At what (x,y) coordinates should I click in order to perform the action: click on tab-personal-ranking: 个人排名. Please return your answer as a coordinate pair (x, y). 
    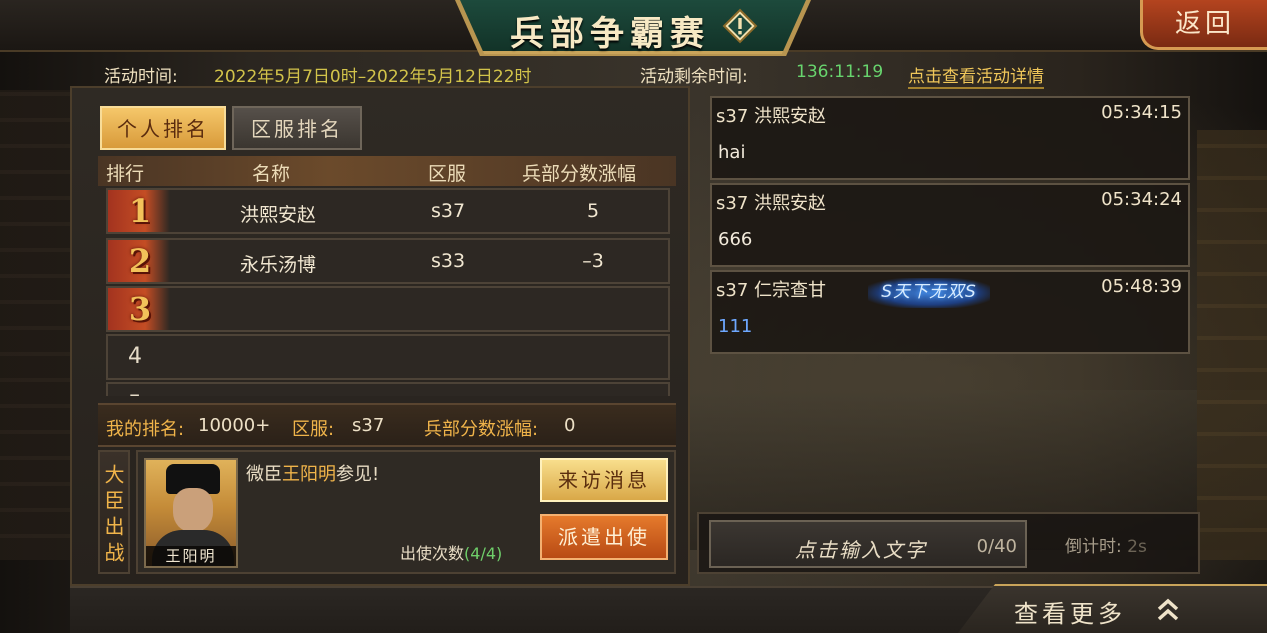
    Looking at the image, I should click on (163, 128).